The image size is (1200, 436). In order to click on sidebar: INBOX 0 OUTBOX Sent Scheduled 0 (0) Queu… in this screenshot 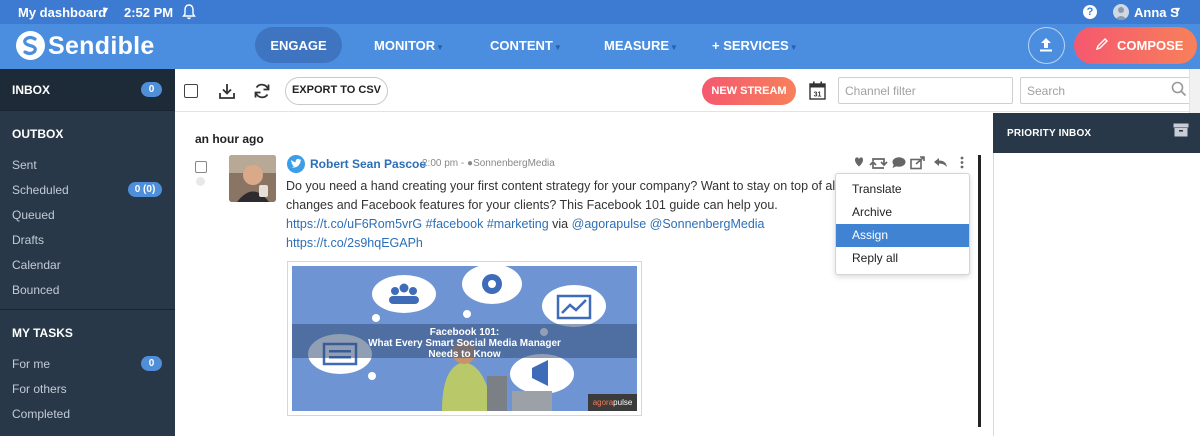, I will do `click(87, 252)`.